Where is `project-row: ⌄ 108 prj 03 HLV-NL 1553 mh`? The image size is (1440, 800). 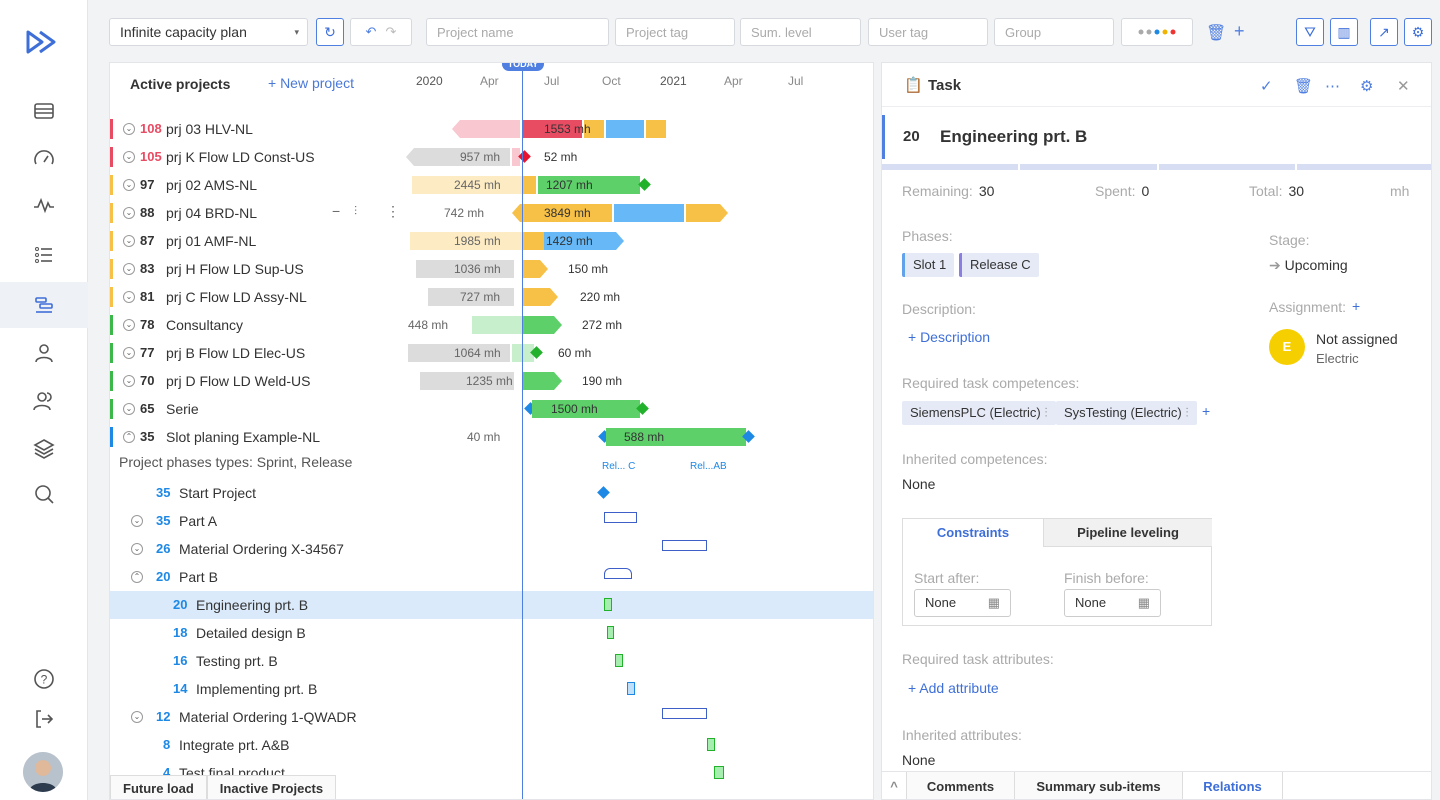 project-row: ⌄ 108 prj 03 HLV-NL 1553 mh is located at coordinates (491, 129).